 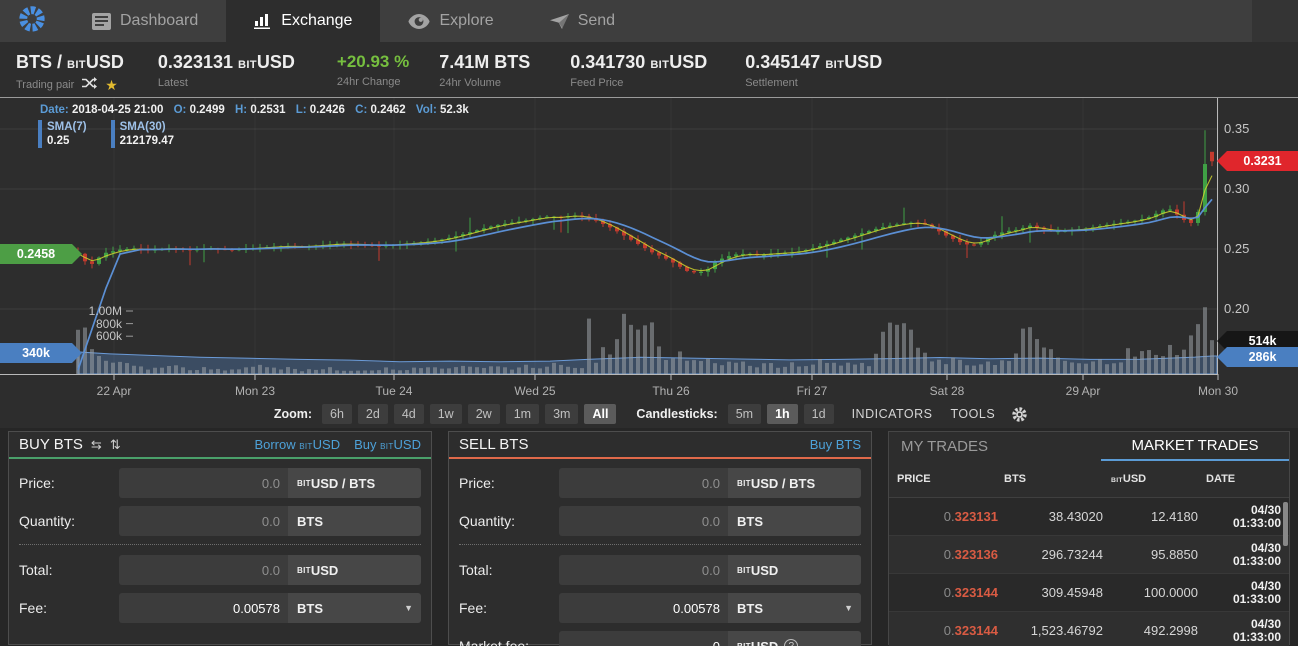 I want to click on volume-badge-blue: 286k, so click(x=1257, y=357).